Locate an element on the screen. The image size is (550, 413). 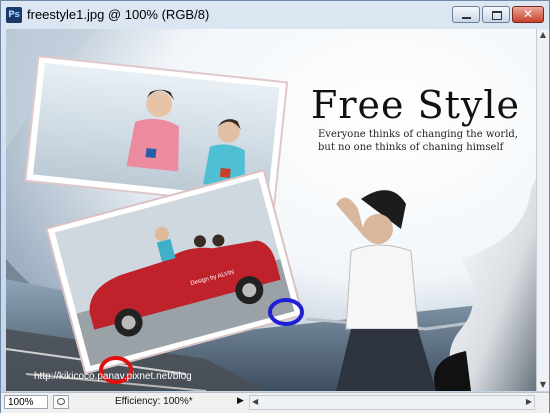
scroll-up-icon: ▲ is located at coordinates (543, 35).